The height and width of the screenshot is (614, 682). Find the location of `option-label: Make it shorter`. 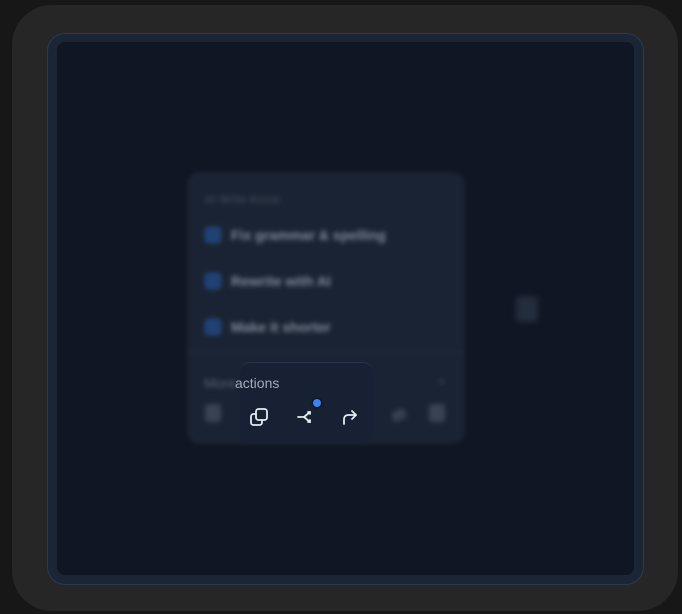

option-label: Make it shorter is located at coordinates (281, 327).